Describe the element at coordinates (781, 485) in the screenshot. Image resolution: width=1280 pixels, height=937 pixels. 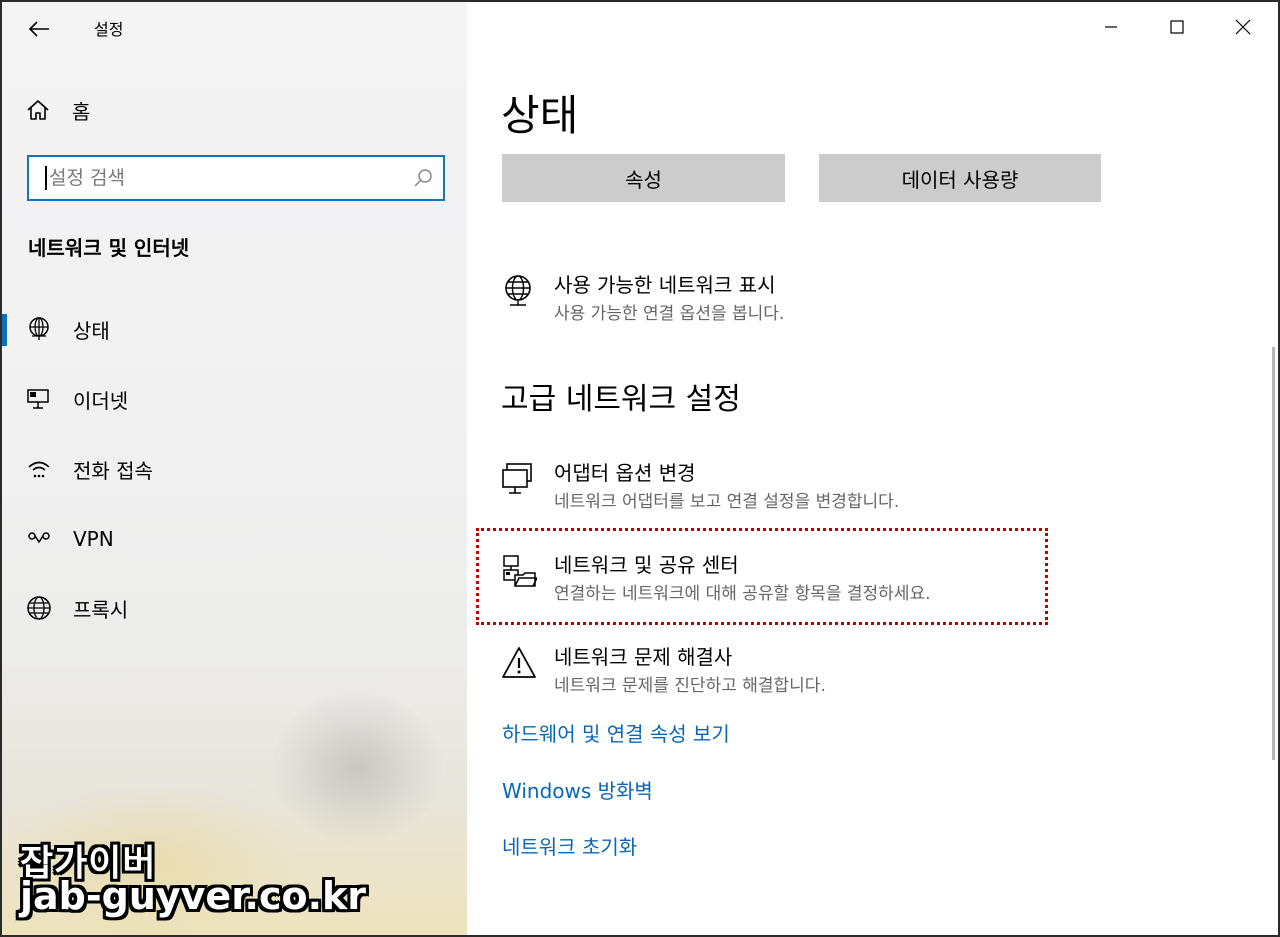
I see `adapter-options-item: 어댑터 옵션 변경 네트워크 어댑터를 보고 연결 설정을 변경합니다.` at that location.